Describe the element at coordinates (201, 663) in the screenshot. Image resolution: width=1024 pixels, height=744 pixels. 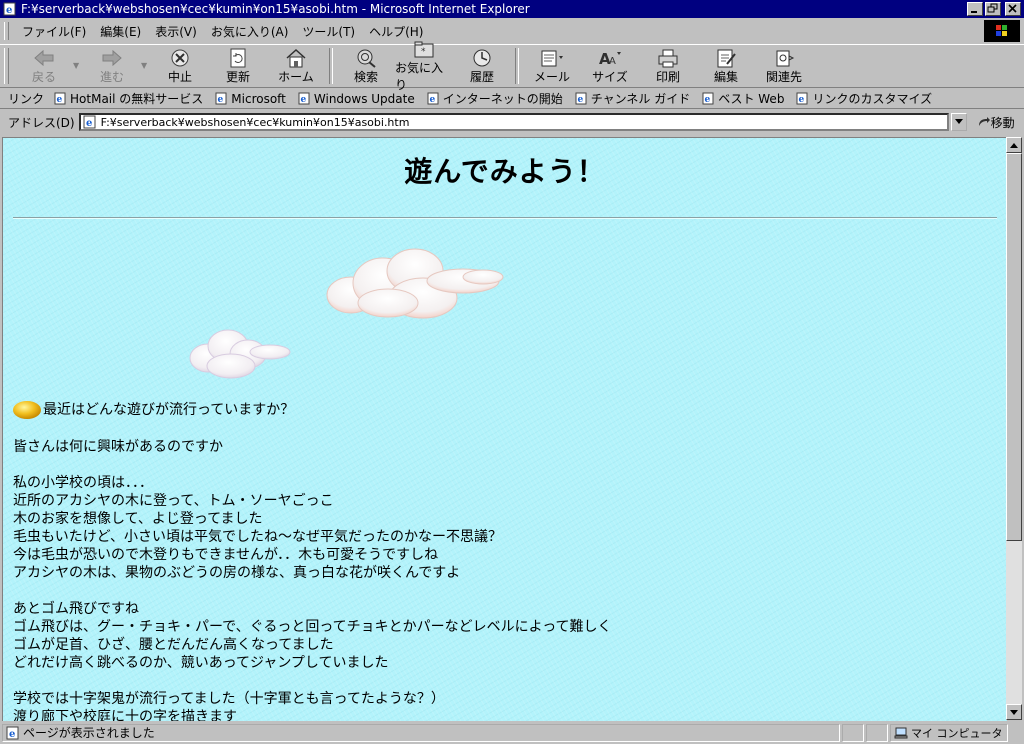
I see `paragraph-line: どれだけ高く跳べるのか、競いあってジャンプしていました` at that location.